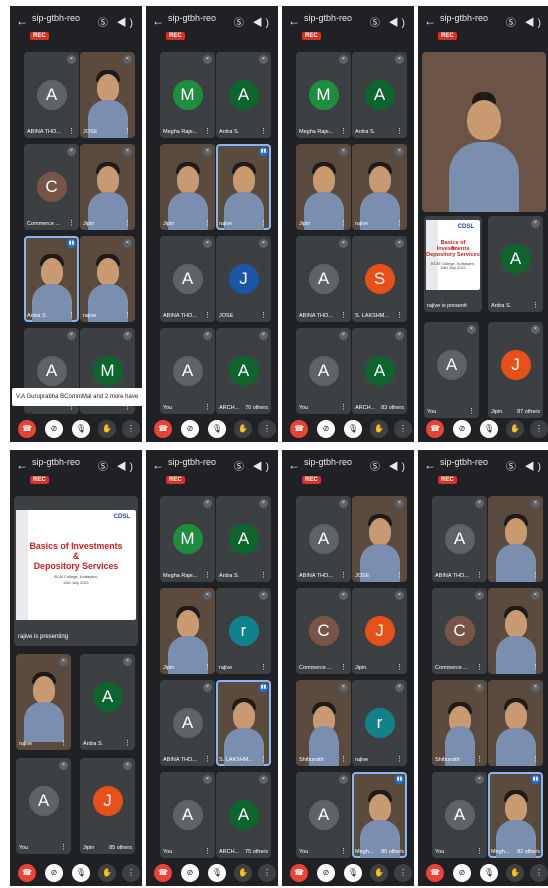 Image resolution: width=548 pixels, height=888 pixels. I want to click on participant-tile: ▮▮ S. LAKSHM... ⋮, so click(243, 723).